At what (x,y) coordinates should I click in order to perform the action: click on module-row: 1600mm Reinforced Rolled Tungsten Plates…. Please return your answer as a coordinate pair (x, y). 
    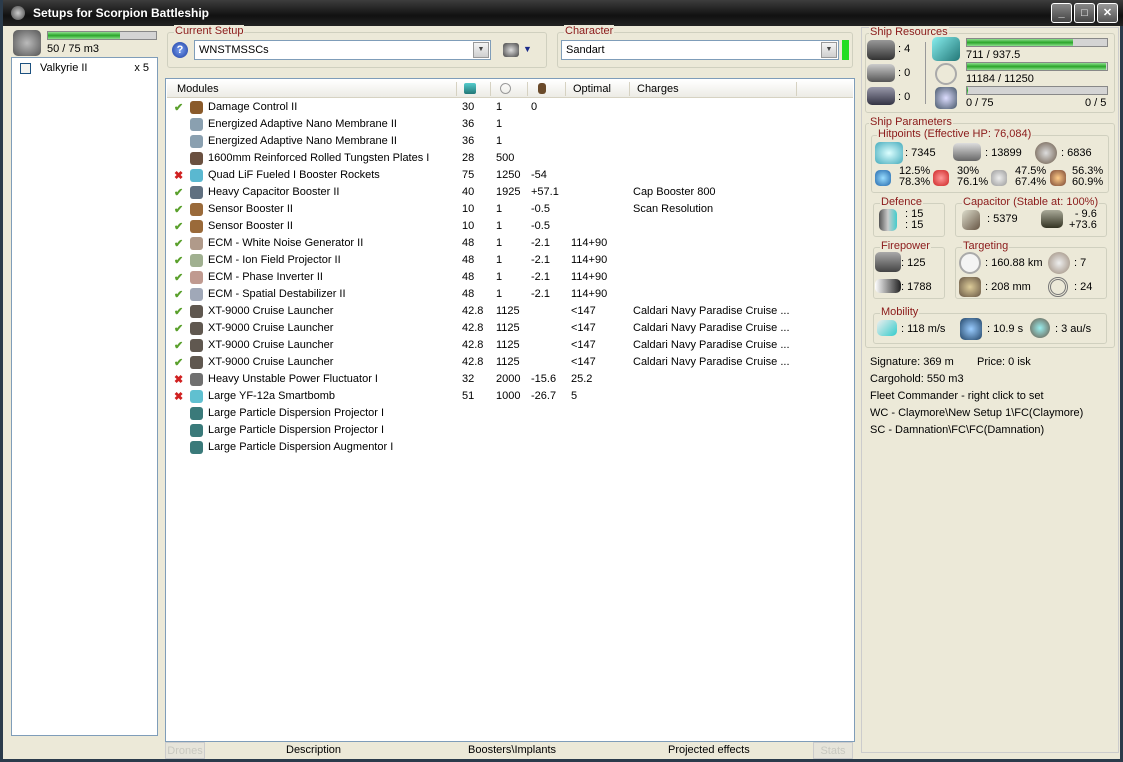
    Looking at the image, I should click on (510, 158).